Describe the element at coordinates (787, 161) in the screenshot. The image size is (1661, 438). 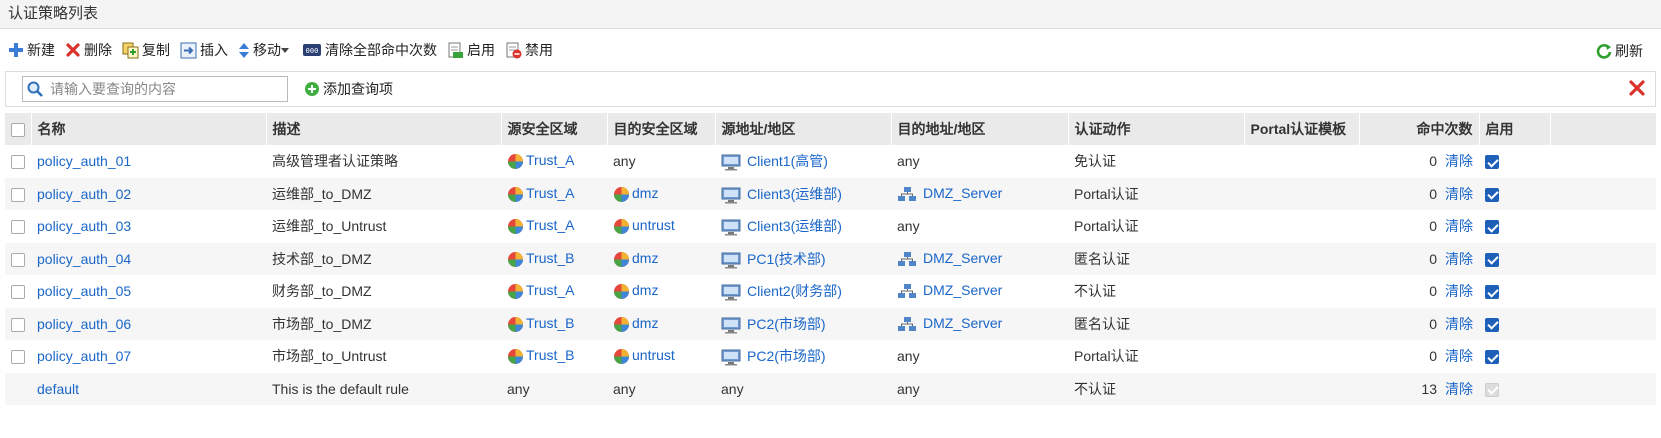
I see `src-addr-value: Client1(高管)` at that location.